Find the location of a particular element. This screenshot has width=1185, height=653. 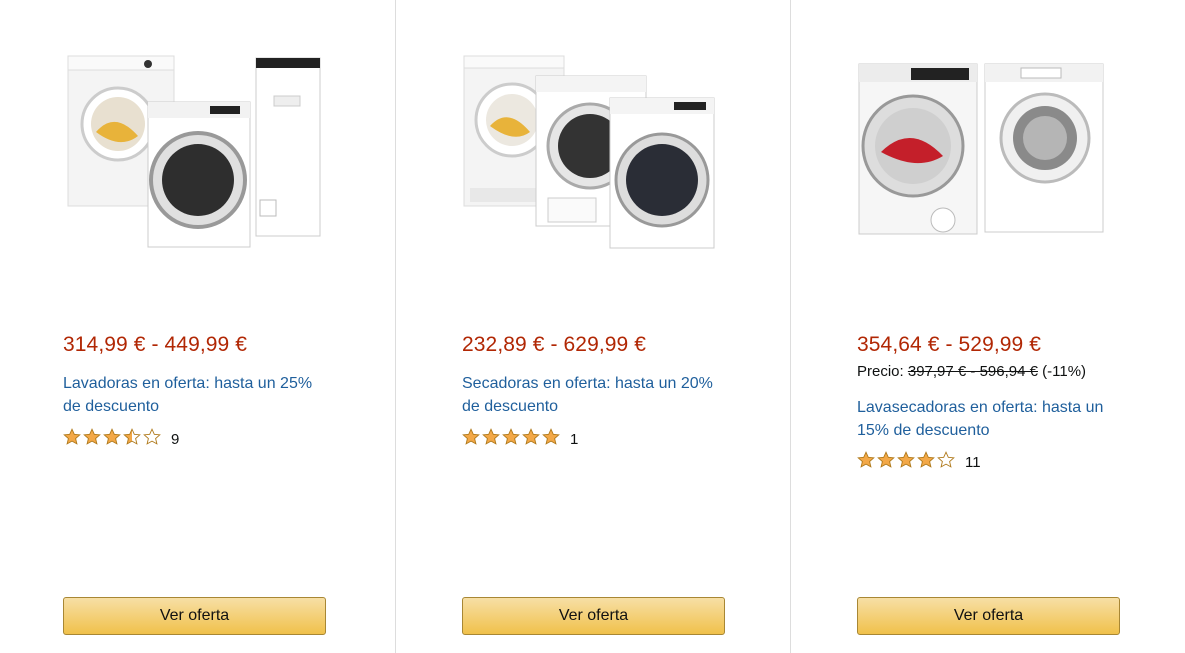

star-half-icon is located at coordinates (132, 436).